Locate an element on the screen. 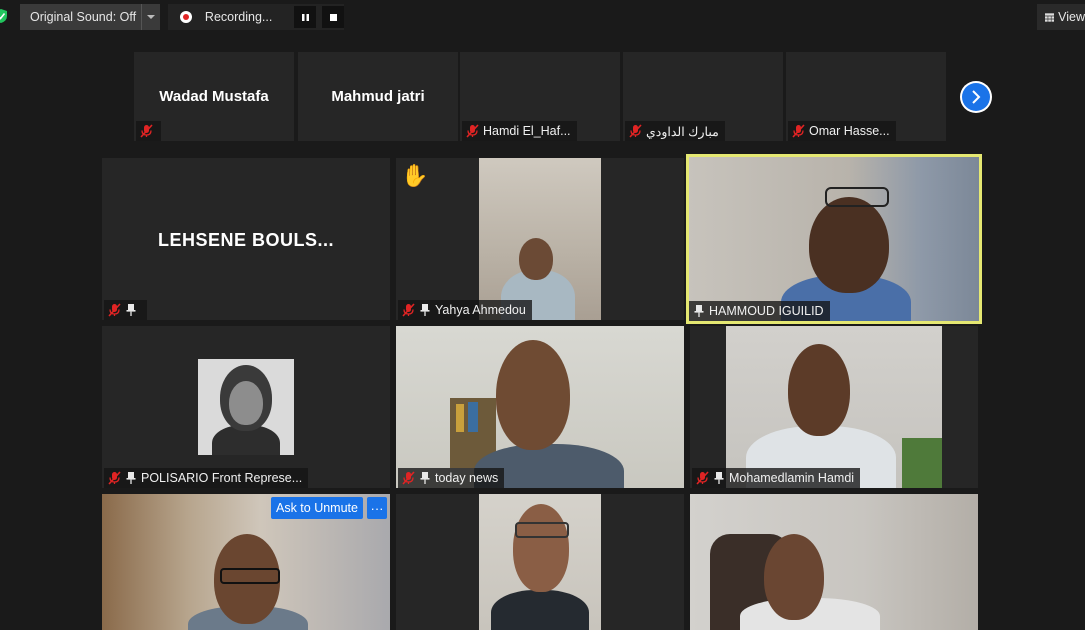  original-sound-label: Original Sound: Off is located at coordinates (83, 17).